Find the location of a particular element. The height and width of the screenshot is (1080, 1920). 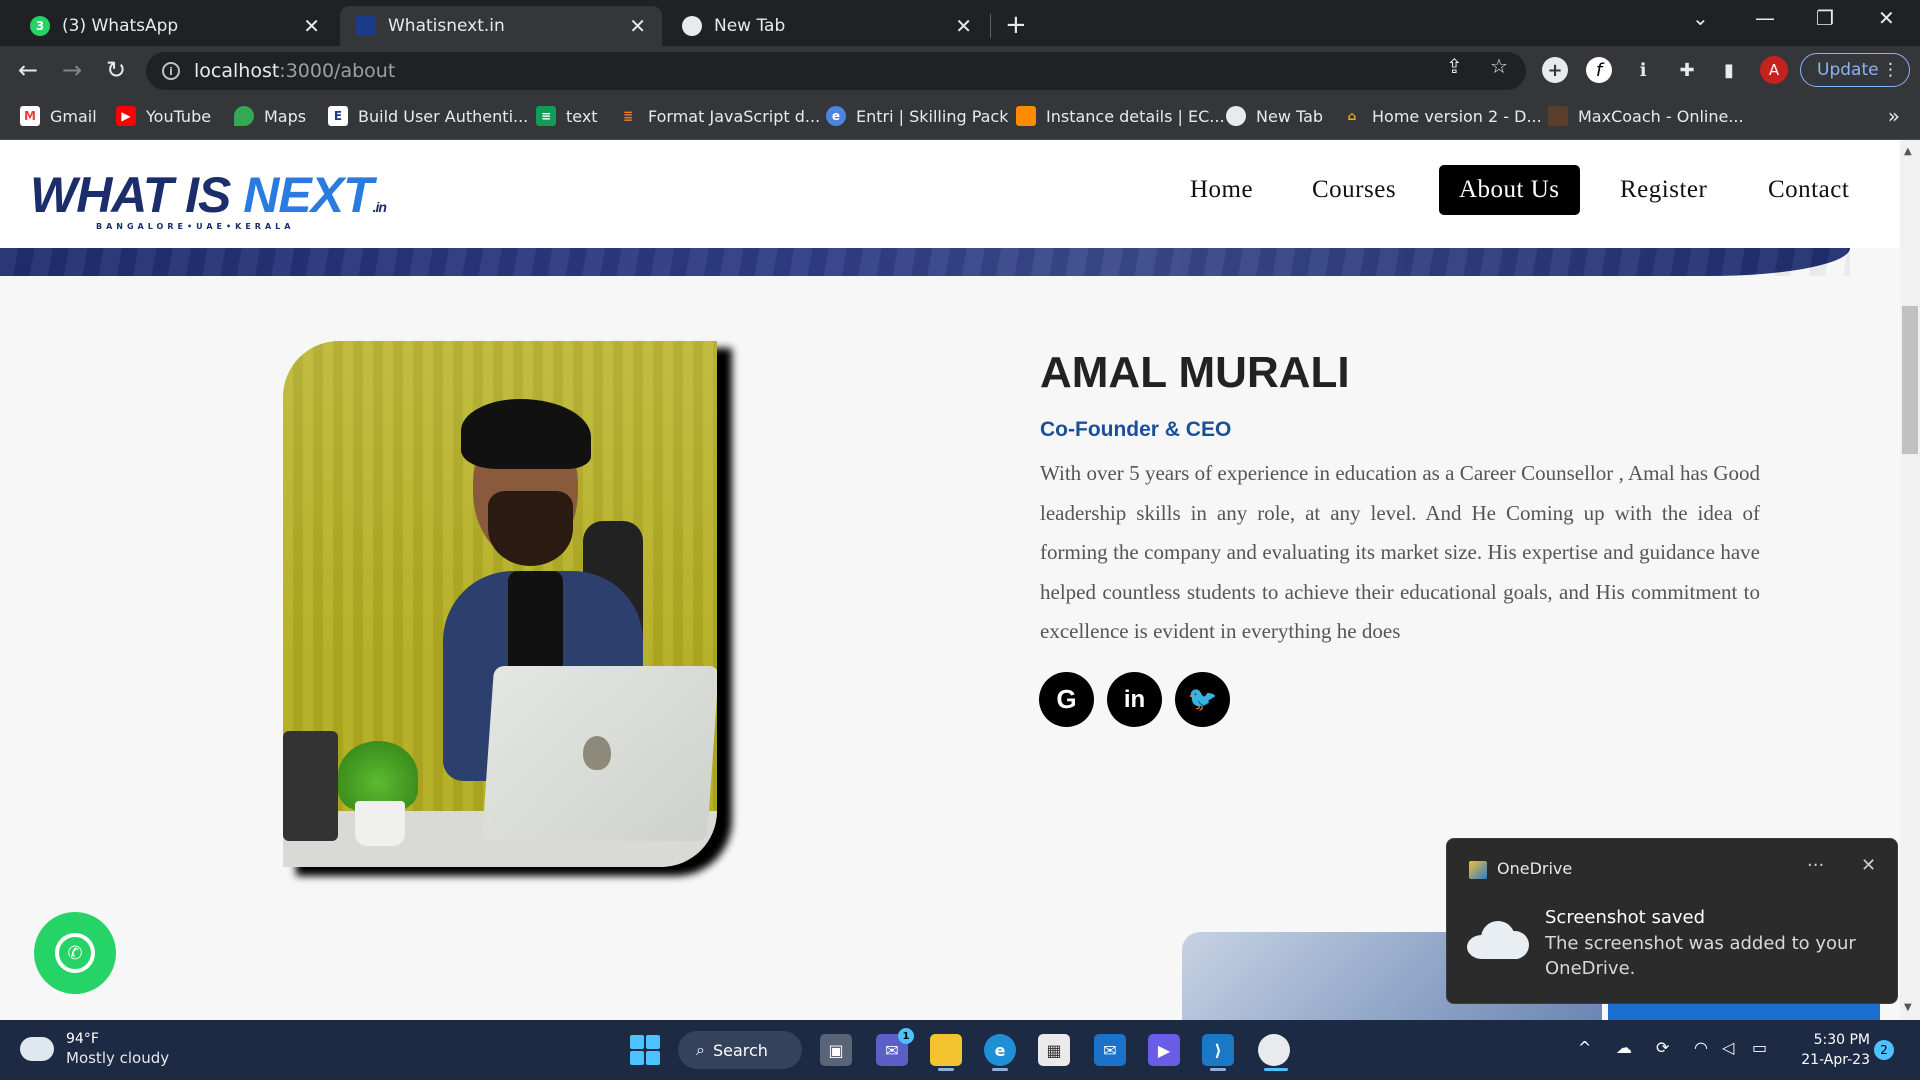

cloud-icon is located at coordinates (1498, 939).